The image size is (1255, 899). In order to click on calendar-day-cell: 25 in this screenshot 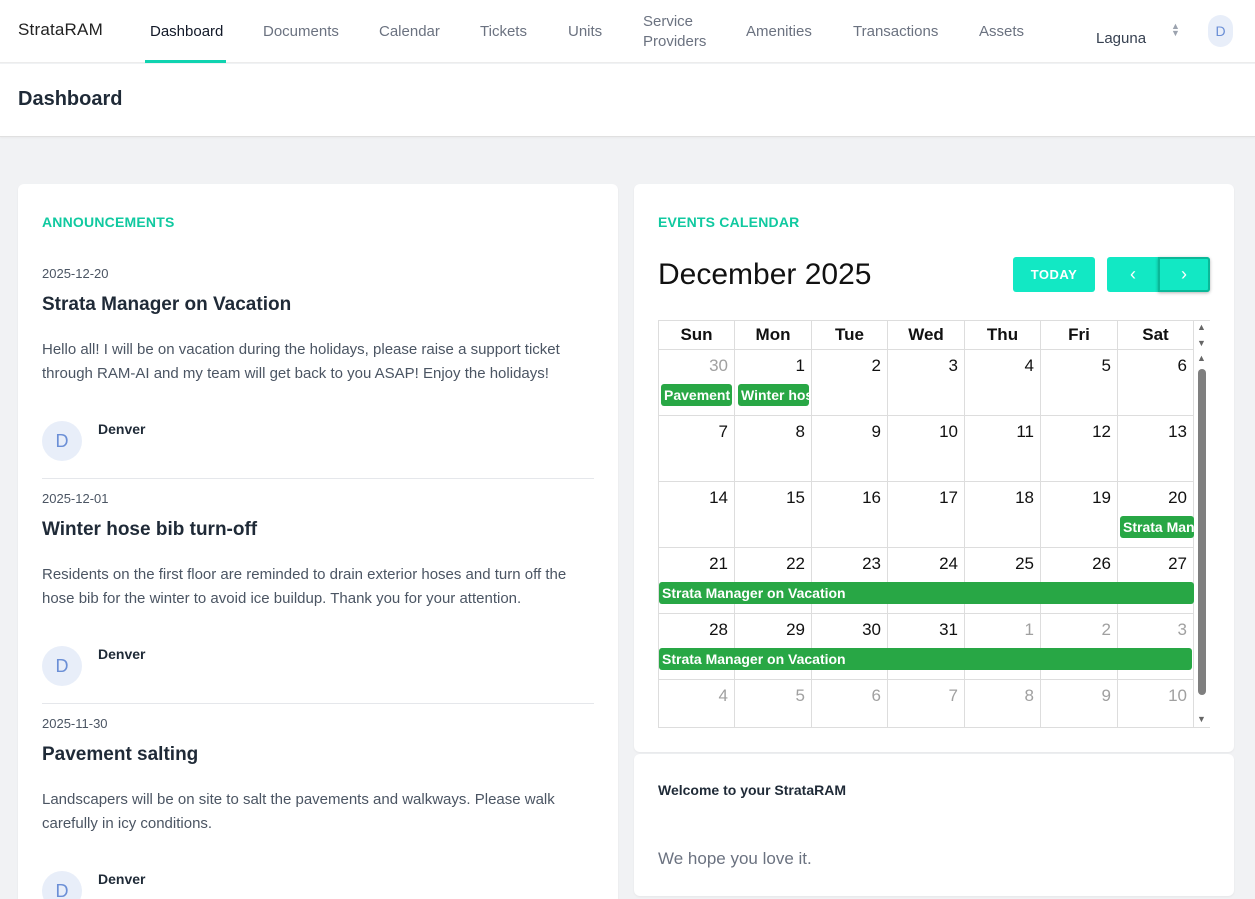, I will do `click(1003, 581)`.